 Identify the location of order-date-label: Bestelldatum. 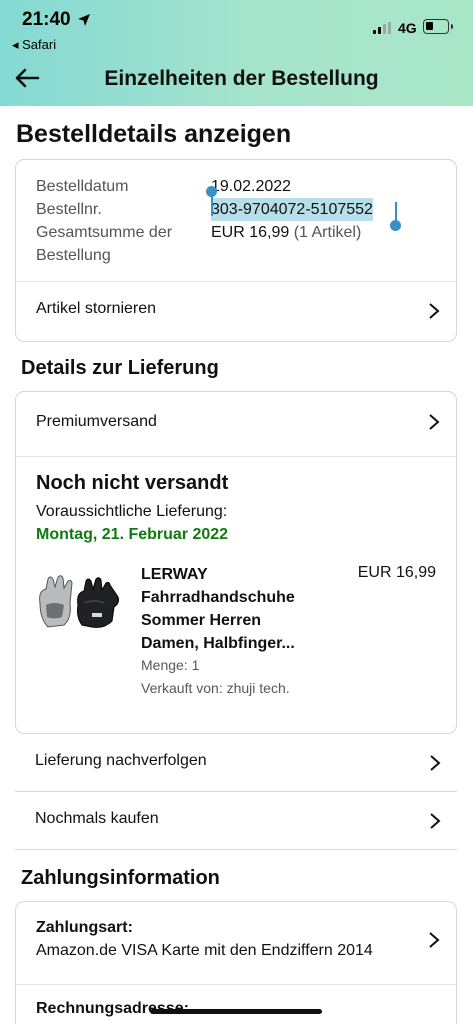
(82, 186).